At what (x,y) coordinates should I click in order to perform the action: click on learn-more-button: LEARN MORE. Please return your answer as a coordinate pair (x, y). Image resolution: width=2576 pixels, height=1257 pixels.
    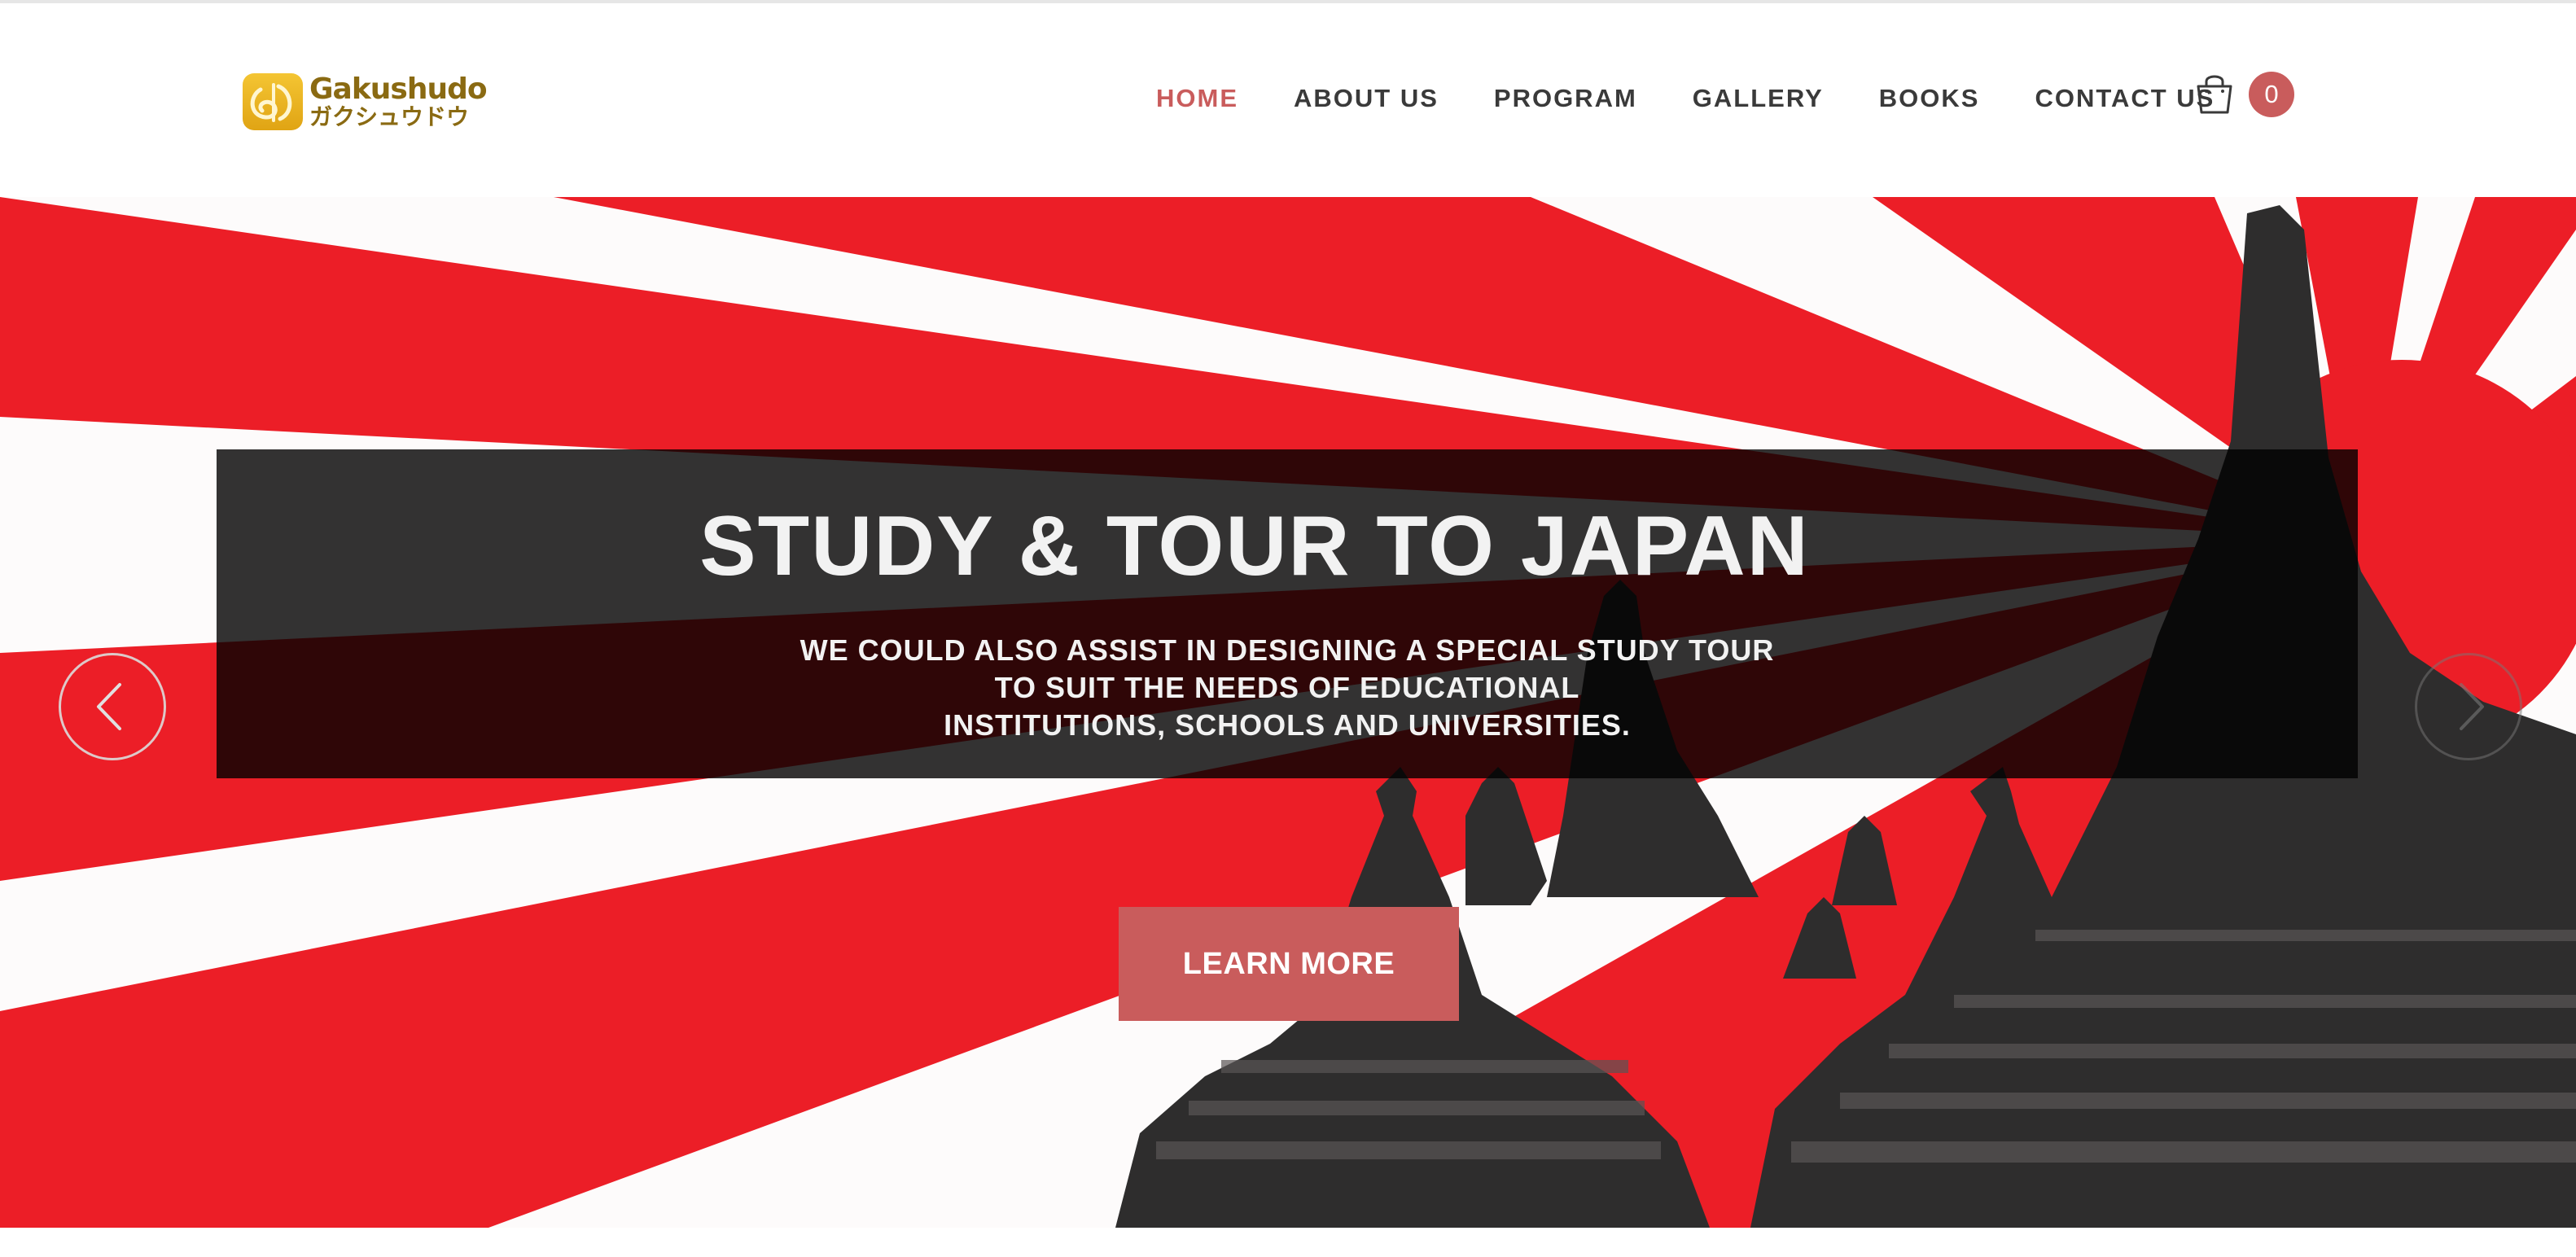
    Looking at the image, I should click on (1289, 964).